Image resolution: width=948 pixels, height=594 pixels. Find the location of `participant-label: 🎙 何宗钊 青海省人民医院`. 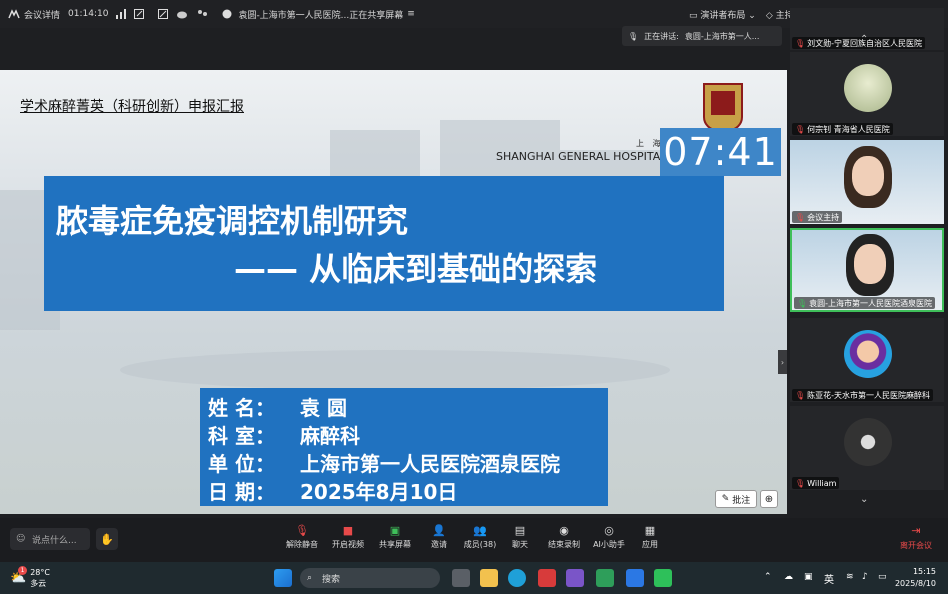

participant-label: 🎙 何宗钊 青海省人民医院 is located at coordinates (842, 129).